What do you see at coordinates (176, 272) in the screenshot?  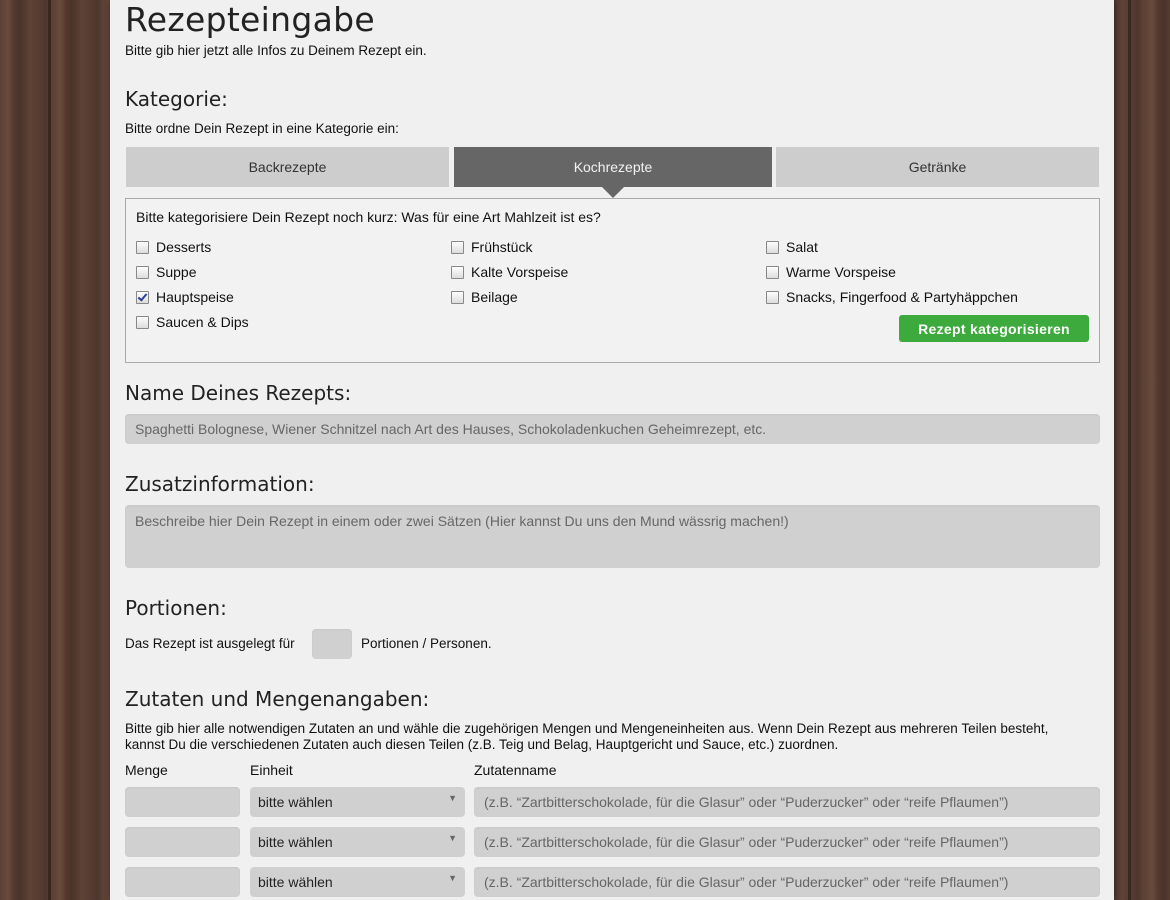 I see `option-label: Suppe` at bounding box center [176, 272].